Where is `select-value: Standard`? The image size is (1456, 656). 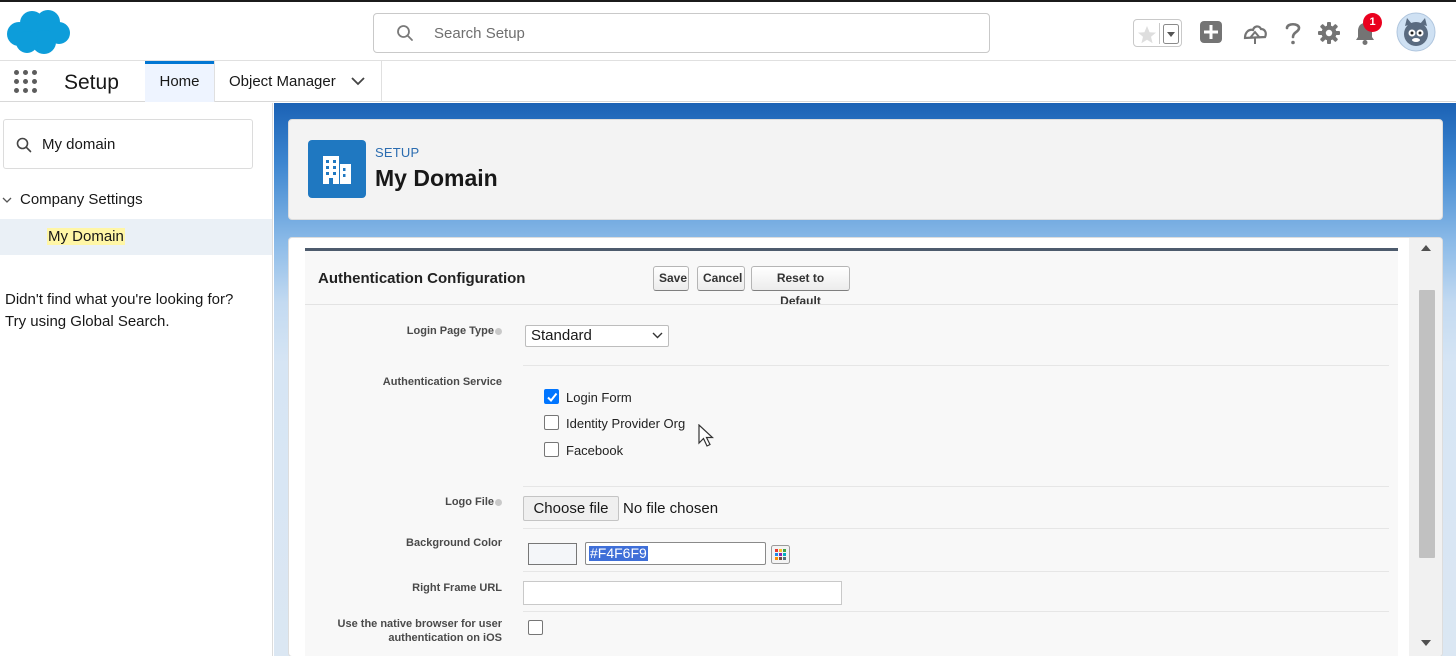 select-value: Standard is located at coordinates (561, 335).